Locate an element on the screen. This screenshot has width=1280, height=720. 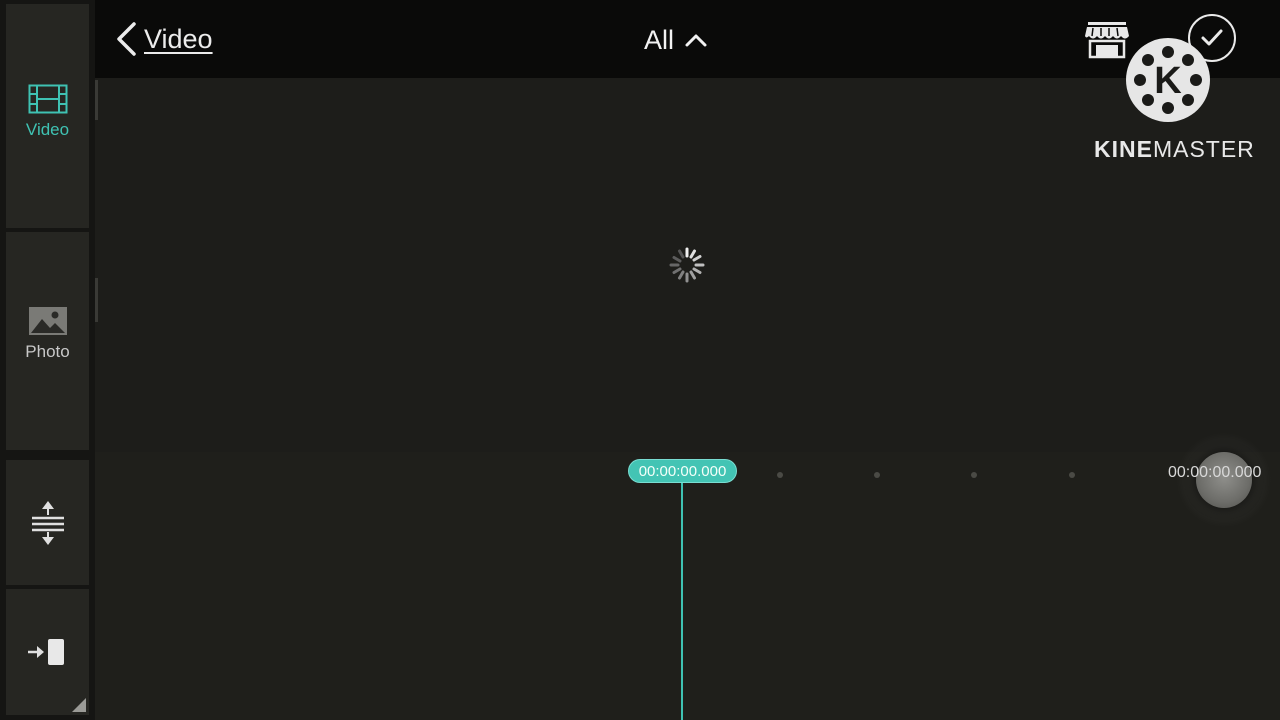
insert-clip-icon is located at coordinates (45, 652).